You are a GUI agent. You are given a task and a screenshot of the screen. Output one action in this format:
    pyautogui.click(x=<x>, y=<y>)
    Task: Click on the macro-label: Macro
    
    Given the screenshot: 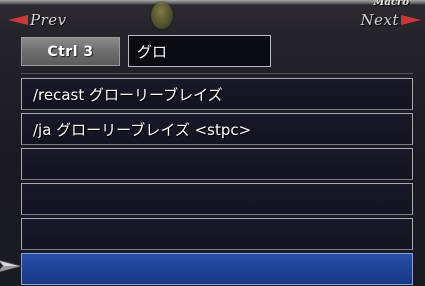 What is the action you would take?
    pyautogui.click(x=391, y=4)
    